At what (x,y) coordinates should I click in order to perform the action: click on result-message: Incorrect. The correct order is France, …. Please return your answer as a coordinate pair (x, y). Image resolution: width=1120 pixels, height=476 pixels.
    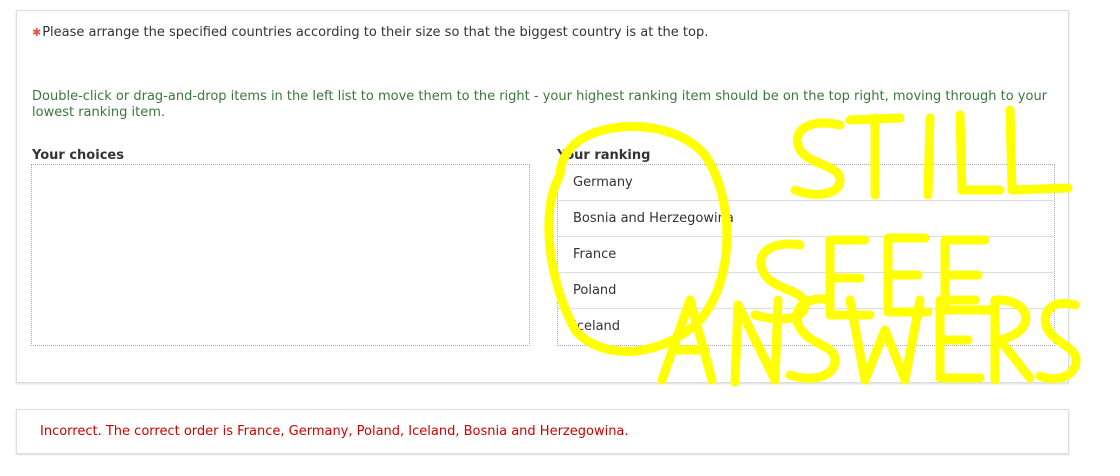
    Looking at the image, I should click on (334, 431).